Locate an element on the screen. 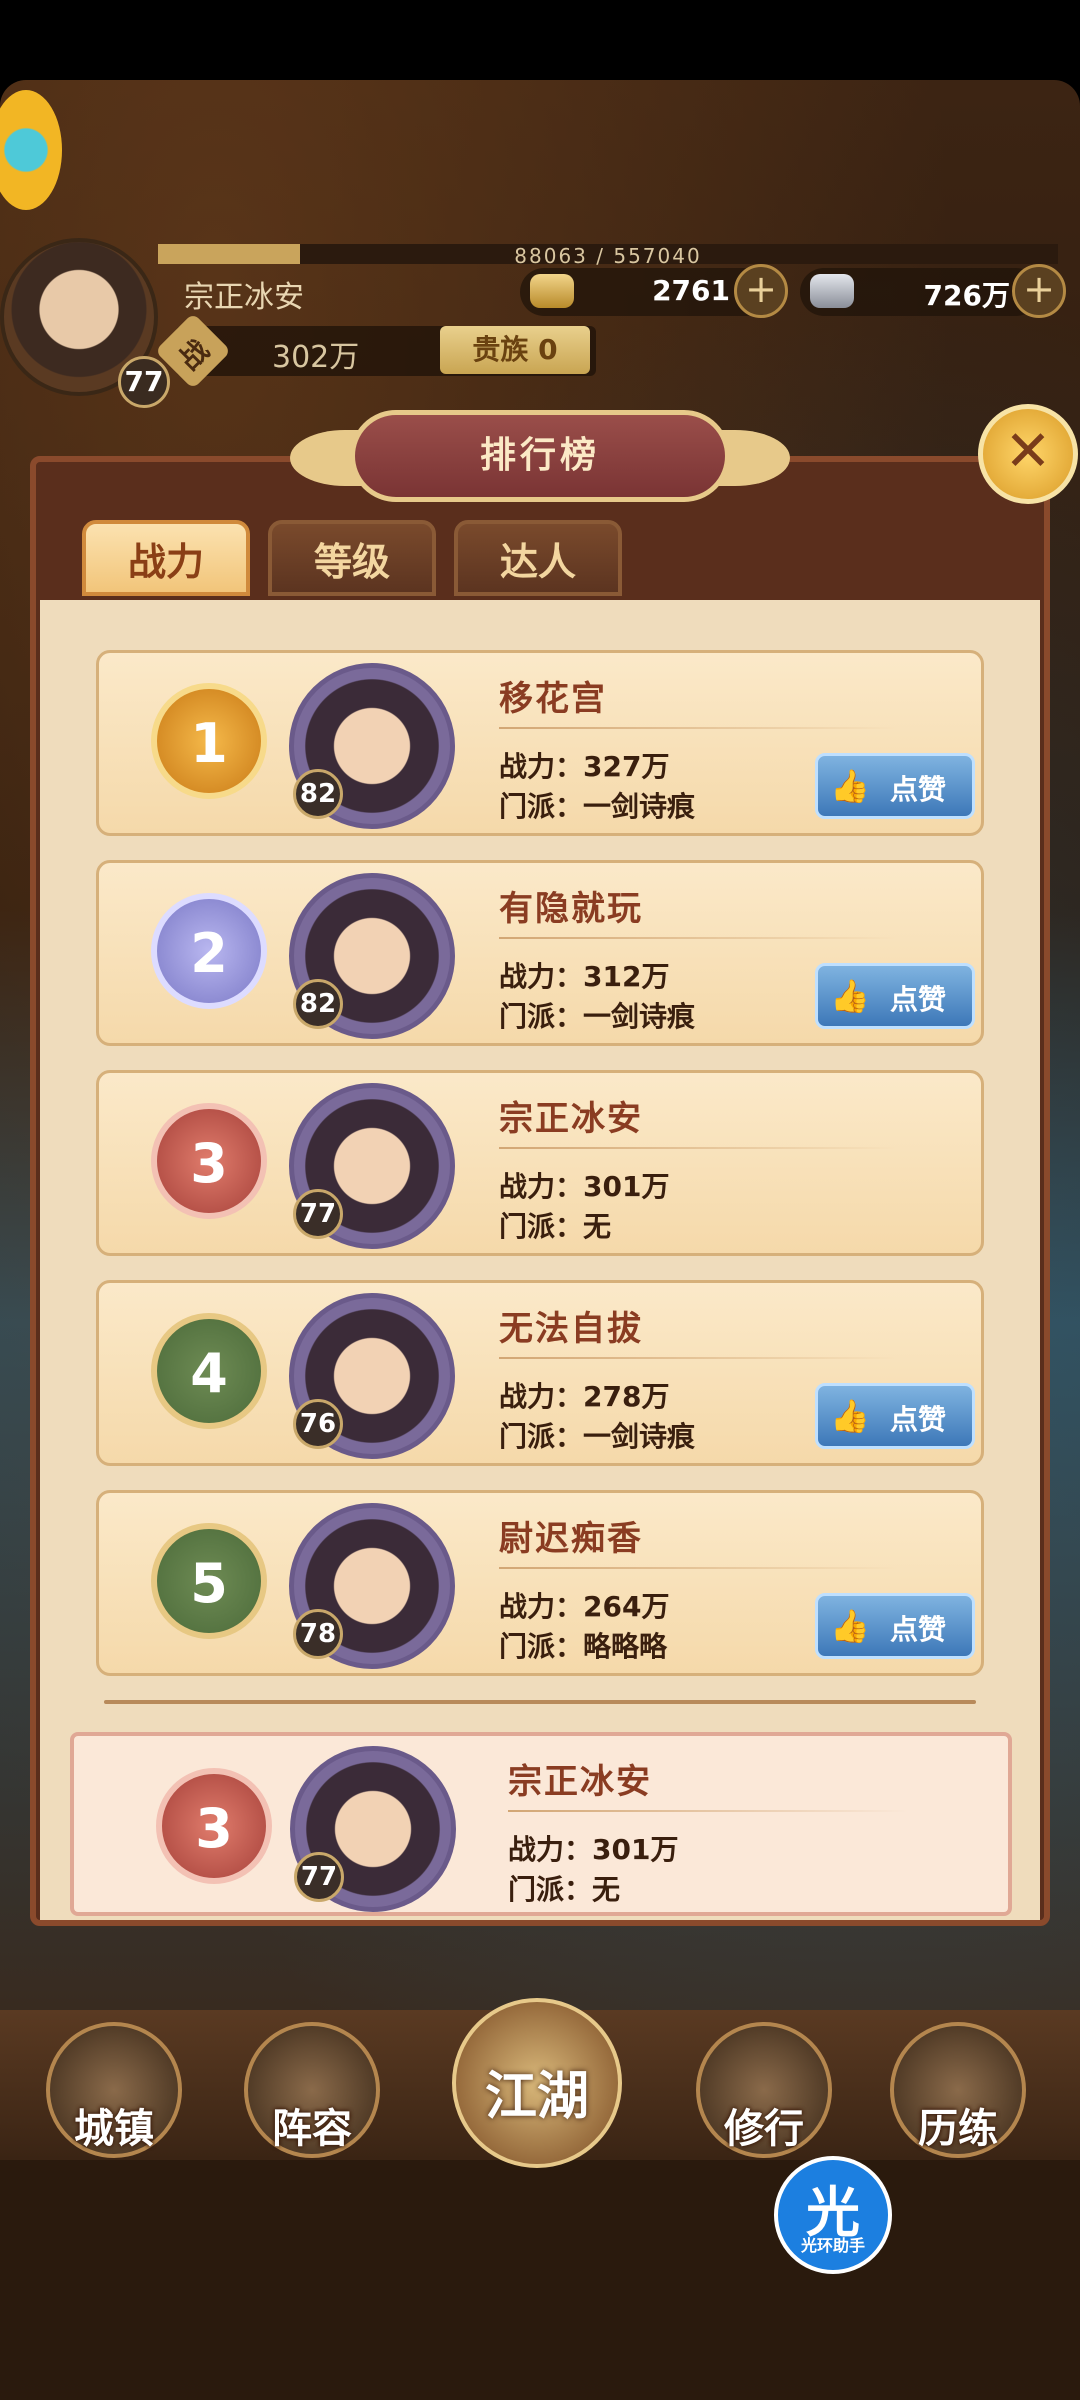 This screenshot has height=2400, width=1080. exp-bar: 88063 / 557040 is located at coordinates (608, 256).